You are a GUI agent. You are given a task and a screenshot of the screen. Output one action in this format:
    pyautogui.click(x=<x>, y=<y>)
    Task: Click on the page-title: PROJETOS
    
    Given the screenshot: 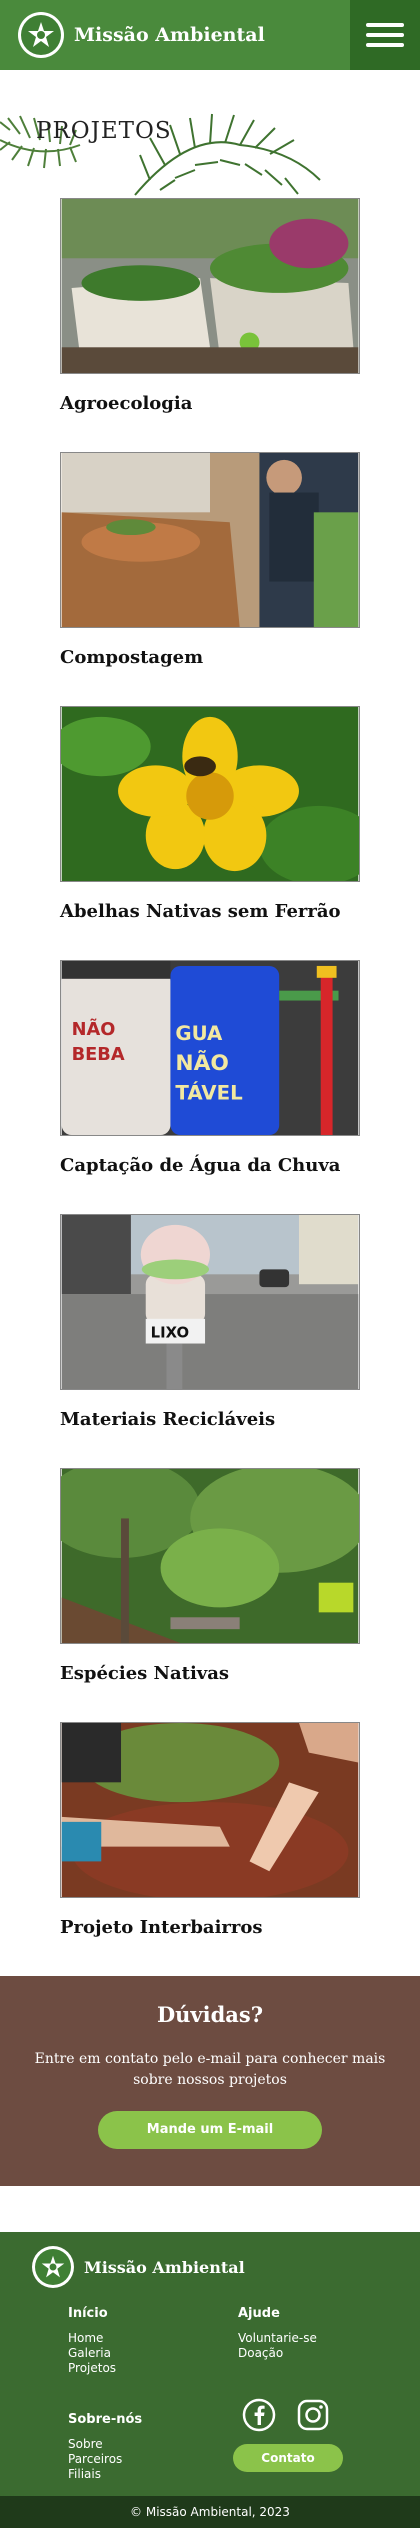 What is the action you would take?
    pyautogui.click(x=104, y=131)
    